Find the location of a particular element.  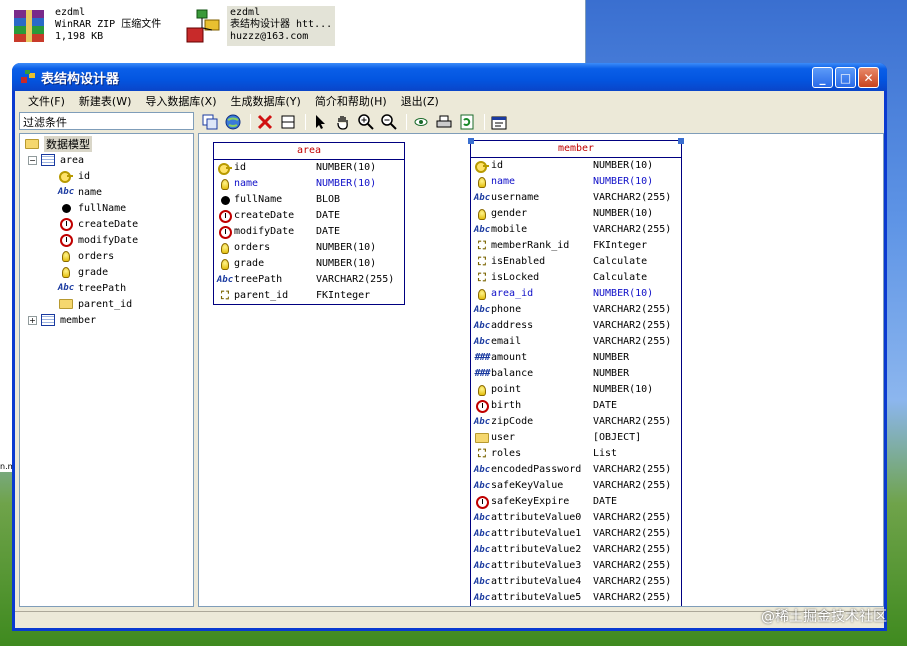

field-row: createDate DATE is located at coordinates (309, 216).